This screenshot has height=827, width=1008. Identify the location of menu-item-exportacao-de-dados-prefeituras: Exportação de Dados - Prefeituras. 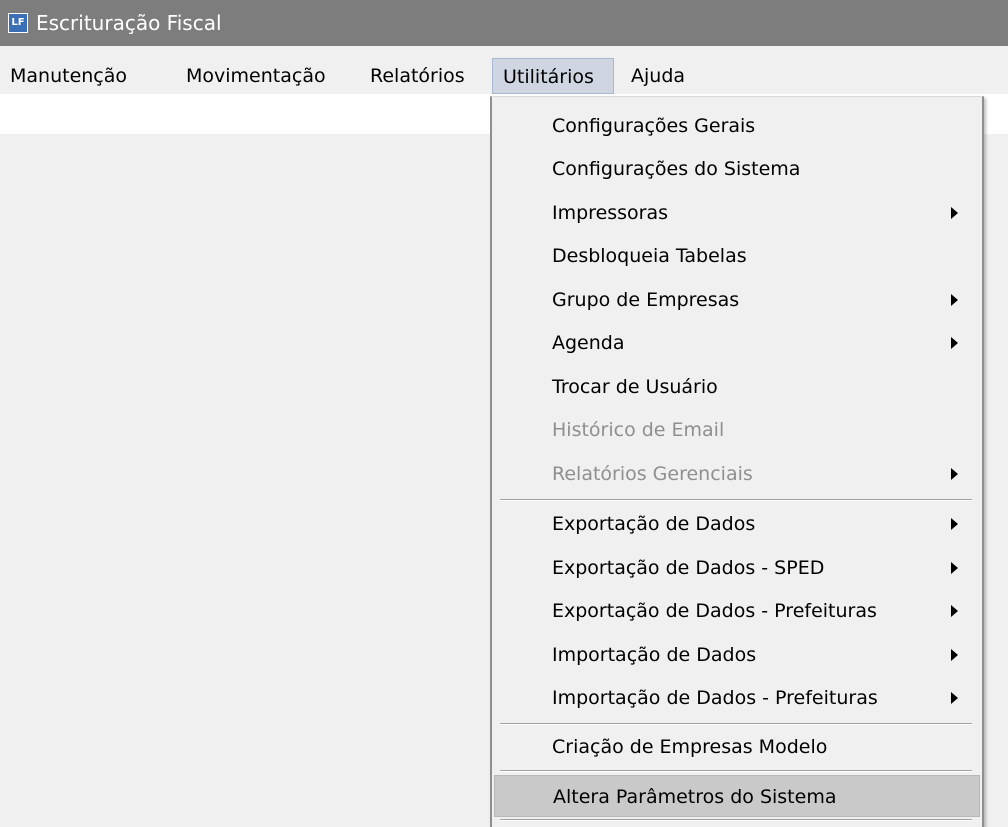
(737, 611).